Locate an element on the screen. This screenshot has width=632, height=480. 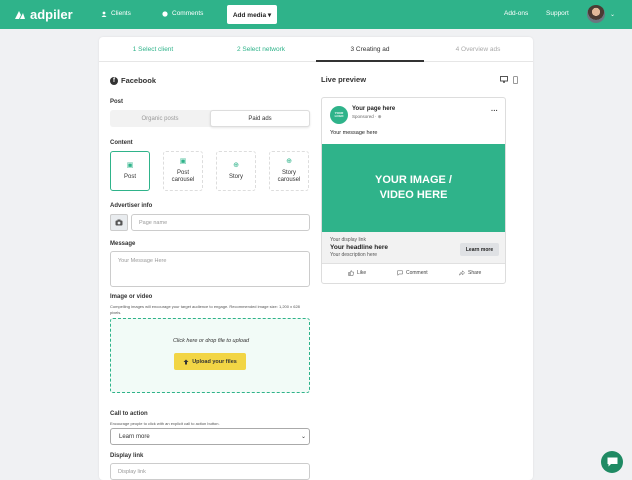
preview-message: Your message here is located at coordinates (354, 133).